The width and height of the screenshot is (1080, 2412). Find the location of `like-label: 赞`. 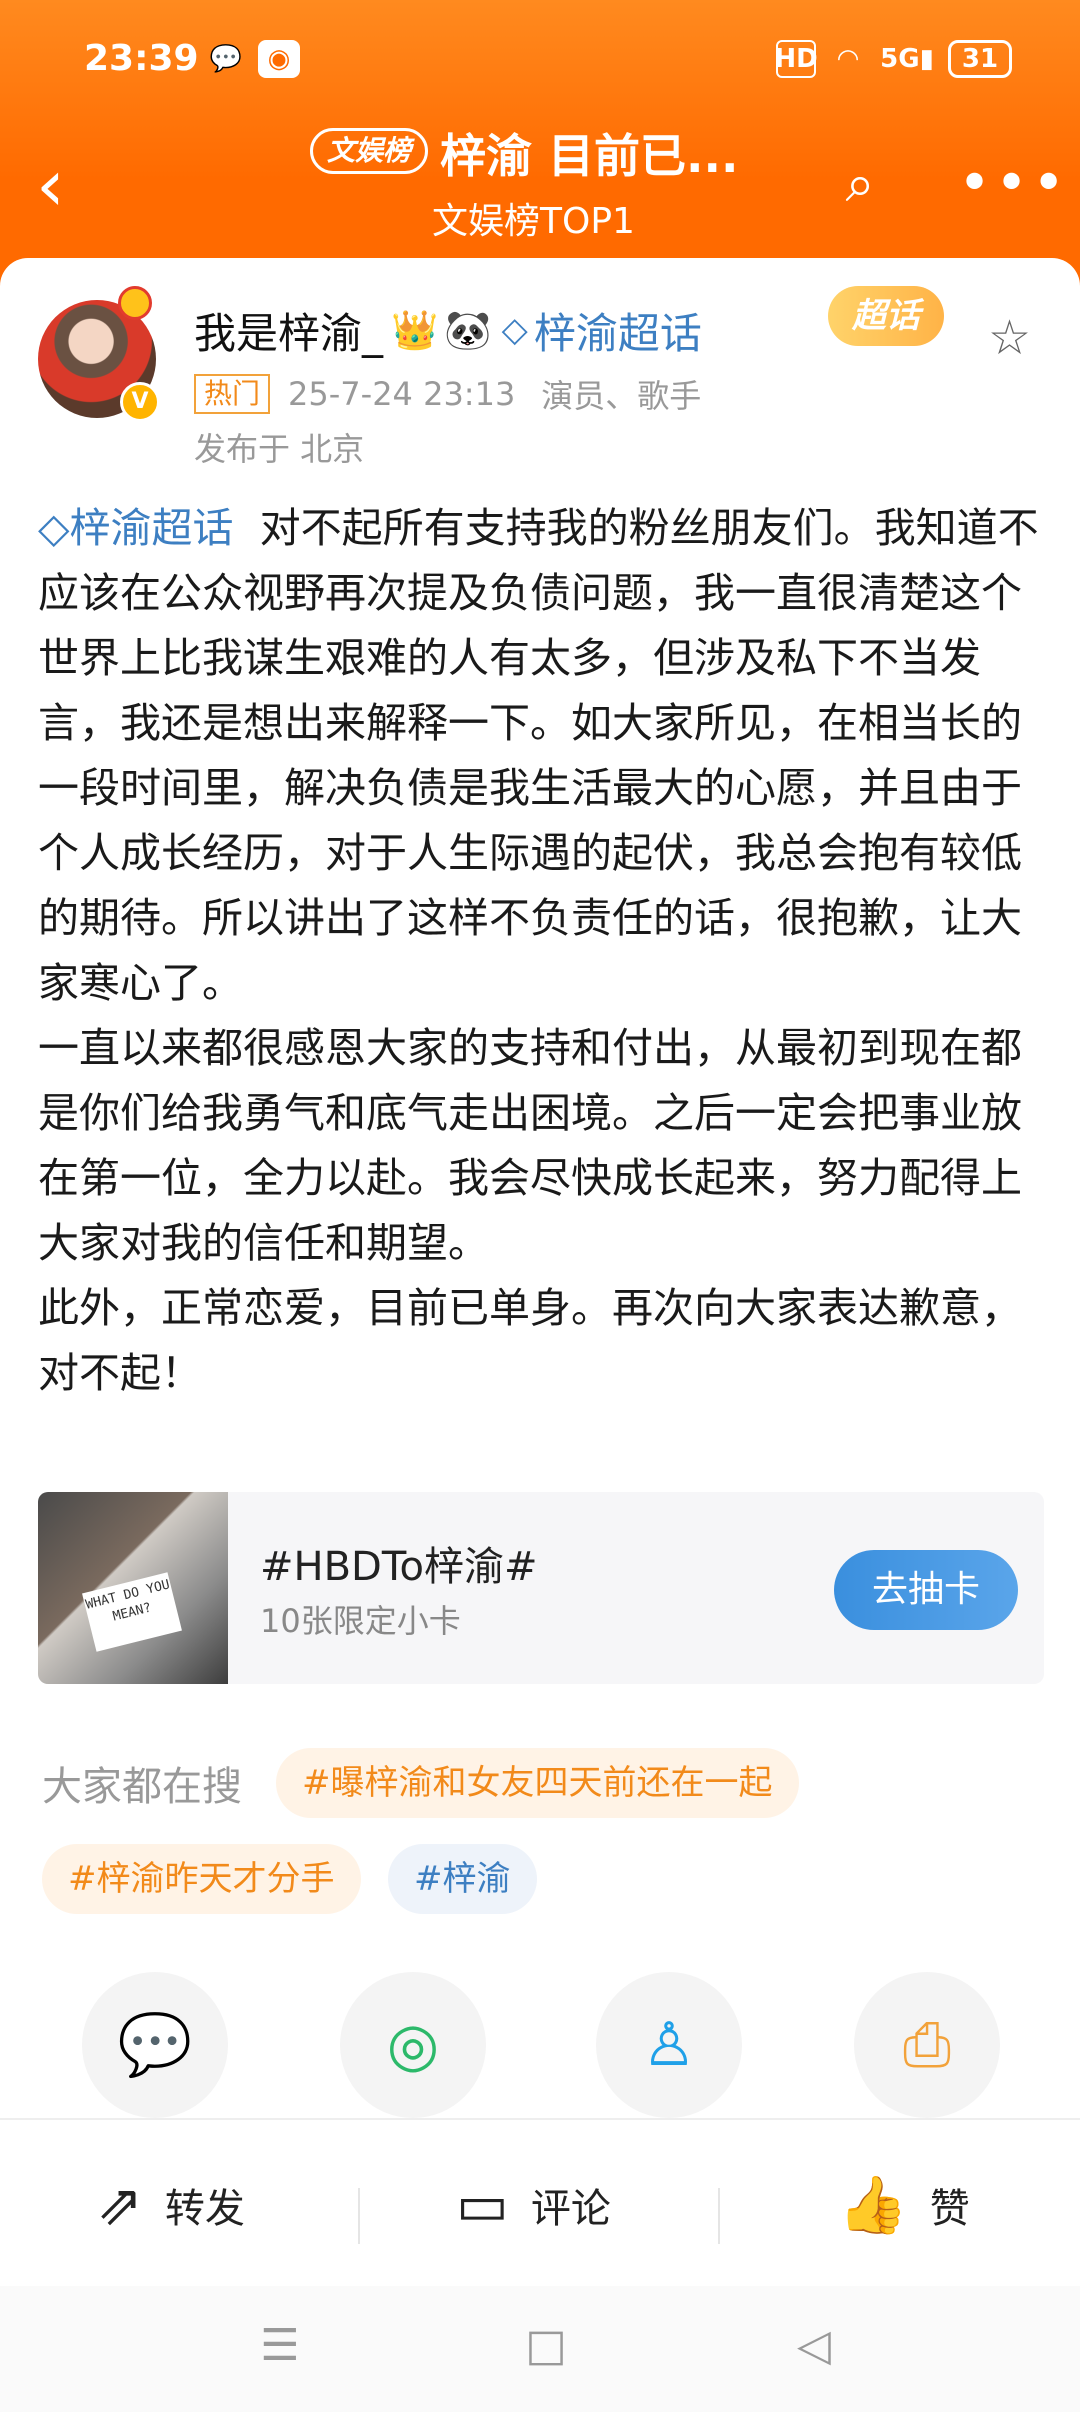

like-label: 赞 is located at coordinates (949, 2209).